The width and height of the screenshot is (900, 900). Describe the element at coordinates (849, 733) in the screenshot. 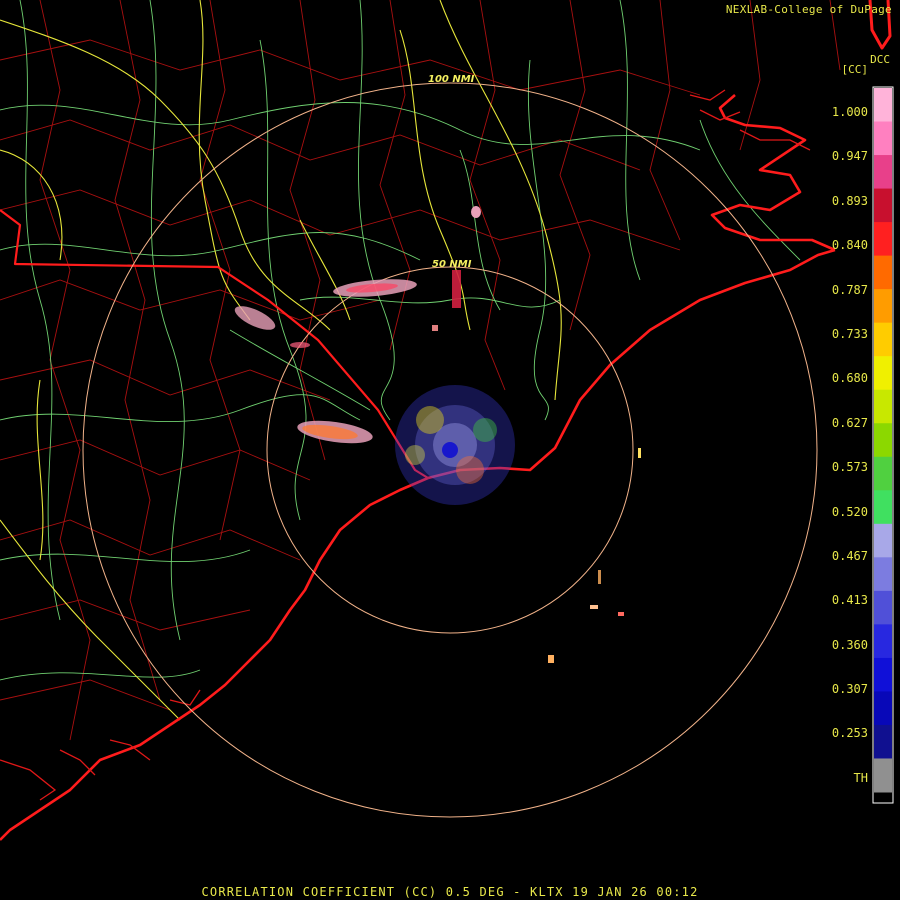

I see `scale-label: 0.253` at that location.